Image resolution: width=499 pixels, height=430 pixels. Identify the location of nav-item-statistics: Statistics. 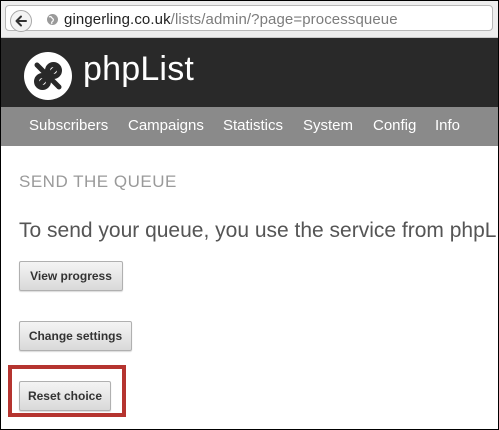
(253, 125).